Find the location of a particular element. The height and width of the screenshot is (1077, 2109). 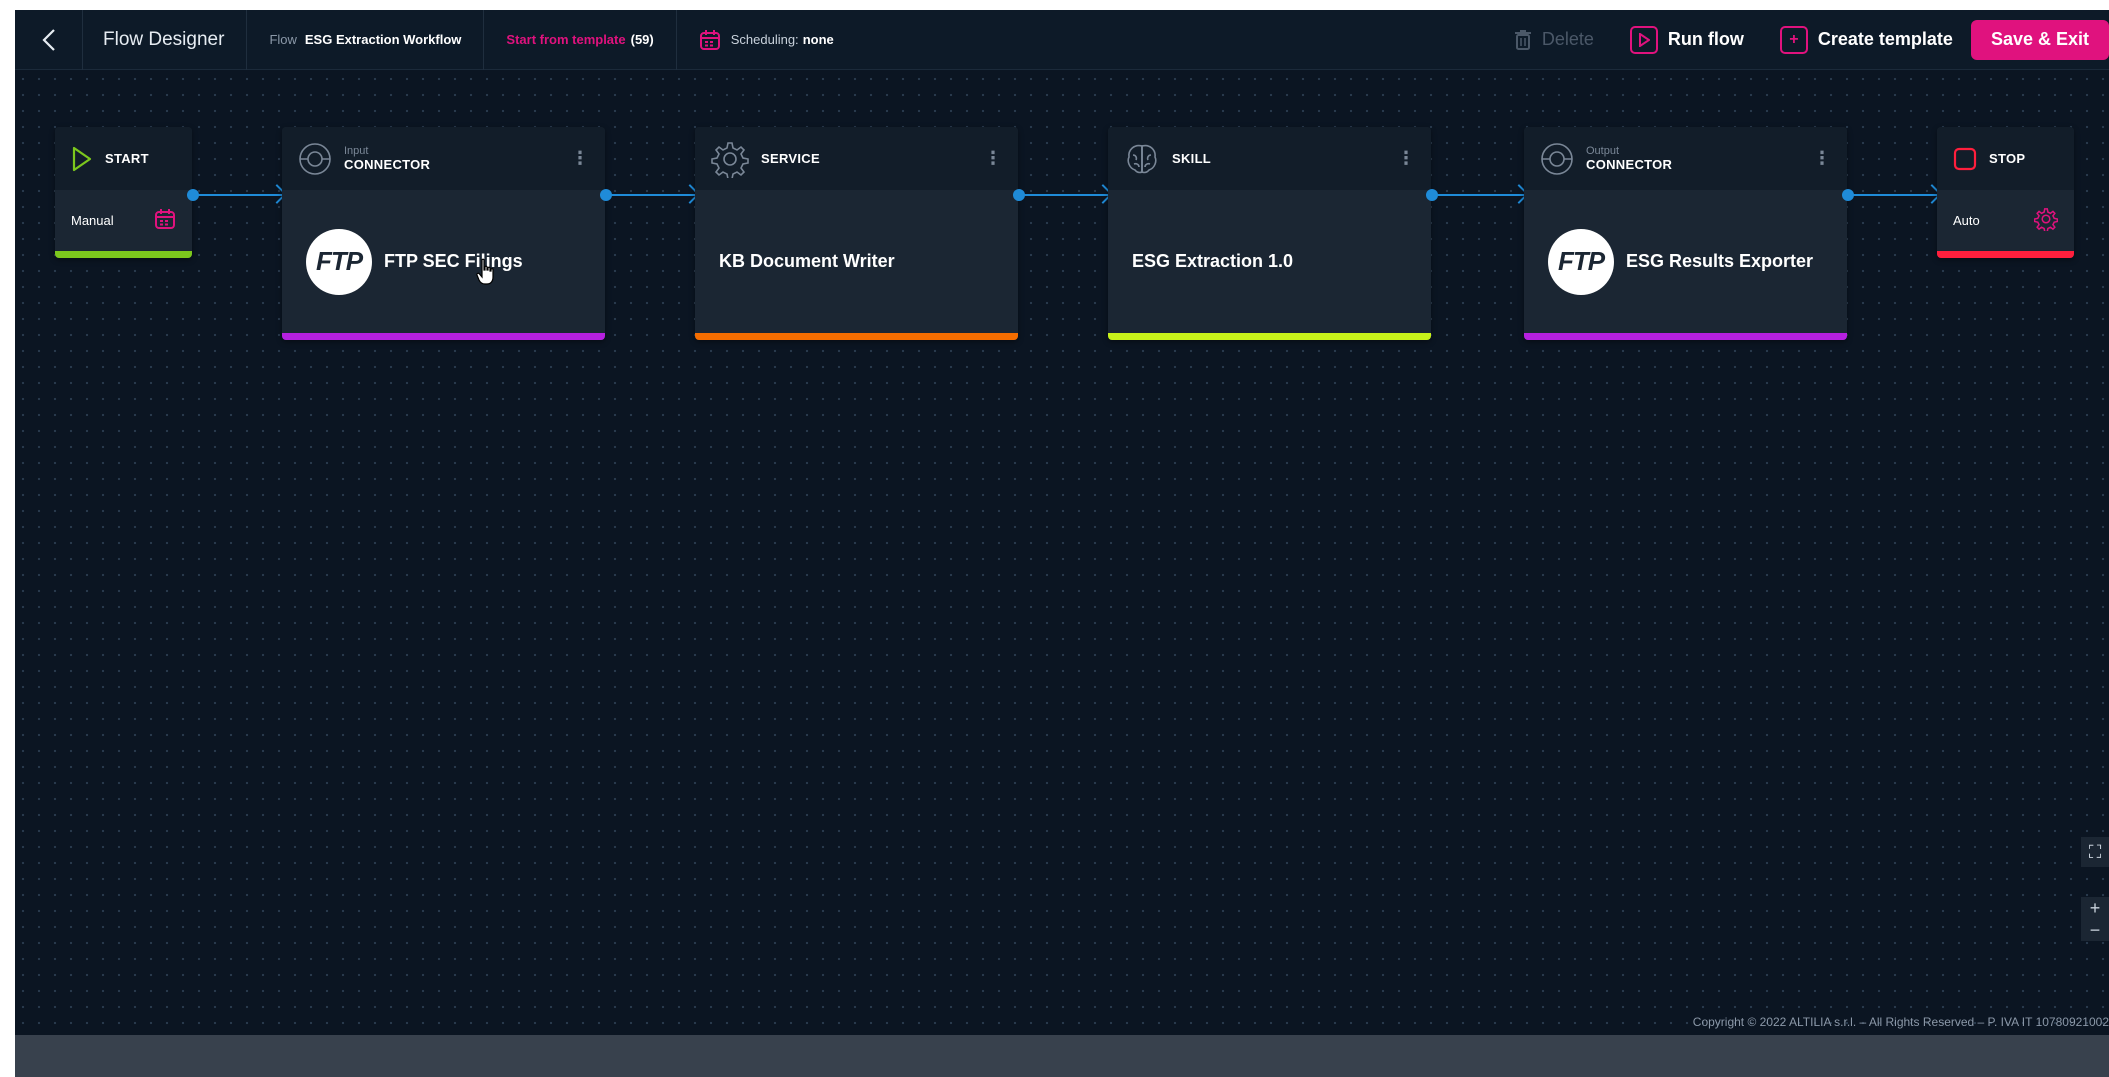

start-from-template-link: Start from template (59) is located at coordinates (580, 40).